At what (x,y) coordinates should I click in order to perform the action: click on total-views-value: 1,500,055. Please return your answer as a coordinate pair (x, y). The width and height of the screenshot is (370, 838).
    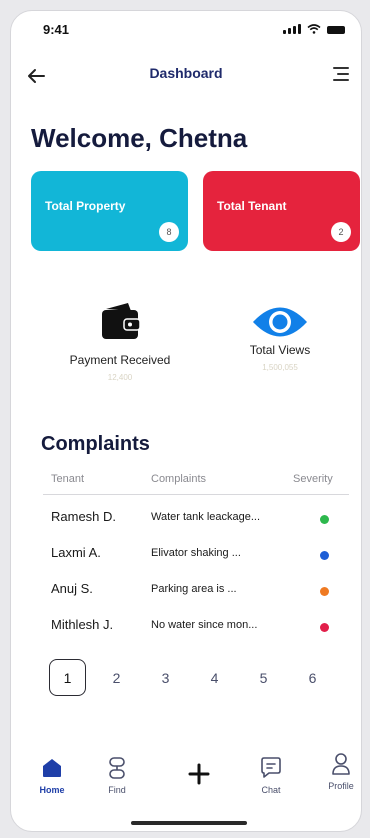
    Looking at the image, I should click on (280, 367).